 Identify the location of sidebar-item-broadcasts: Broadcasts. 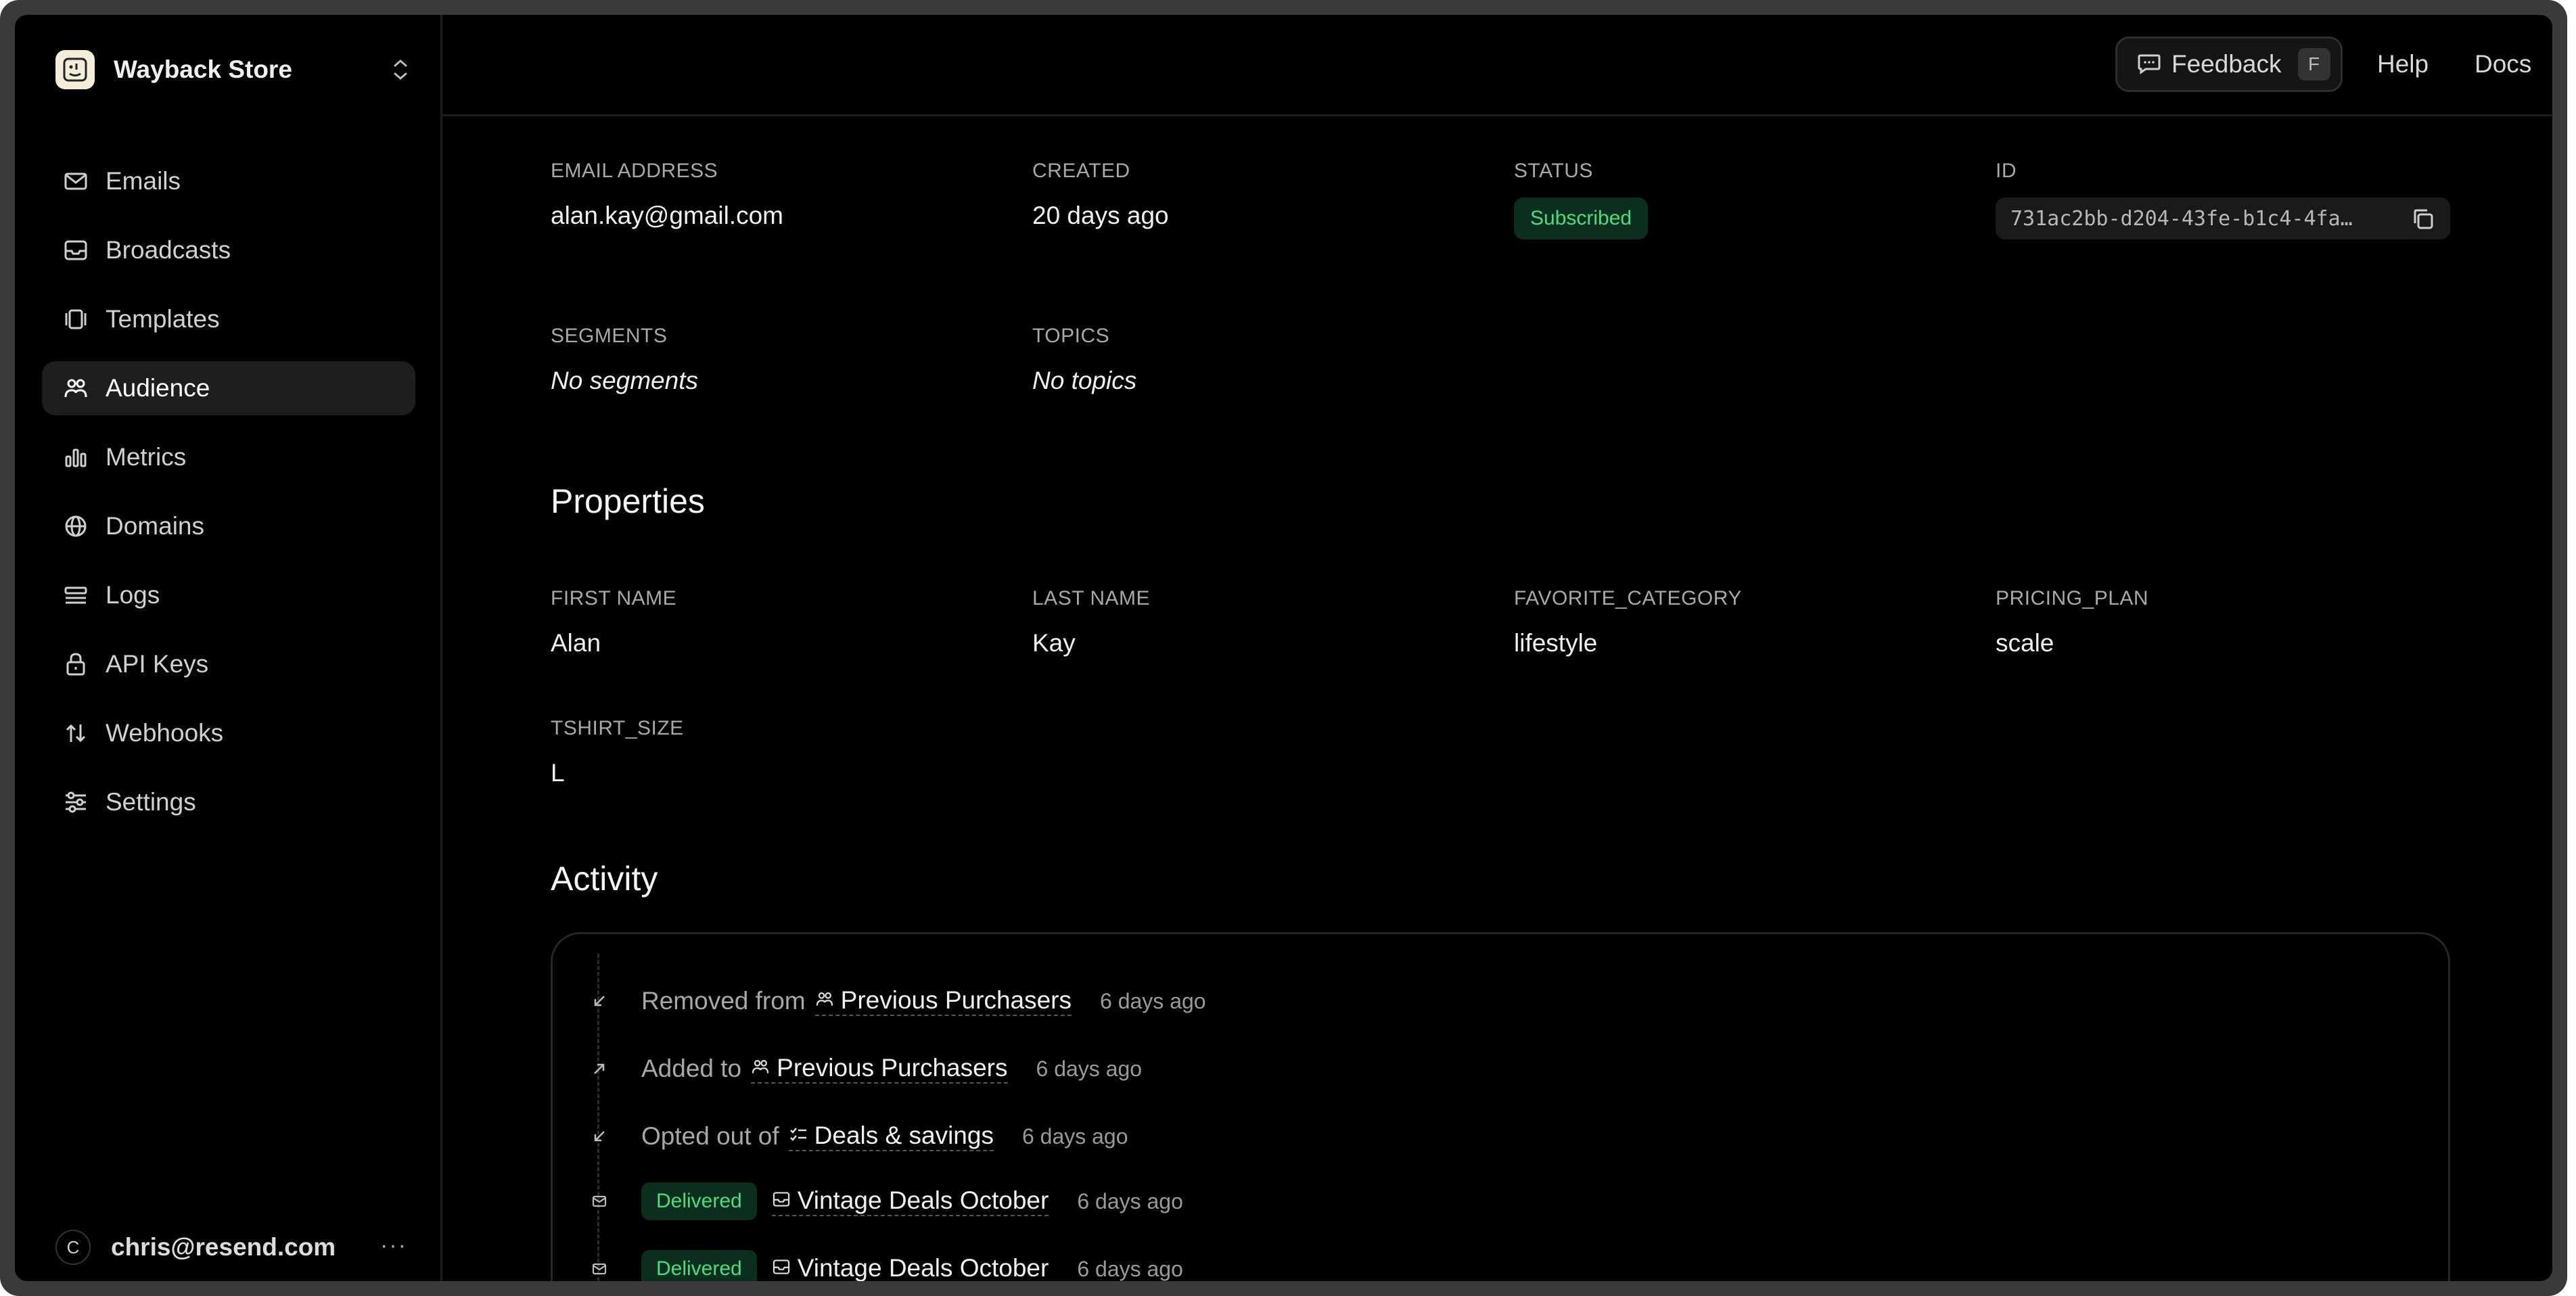
(228, 250).